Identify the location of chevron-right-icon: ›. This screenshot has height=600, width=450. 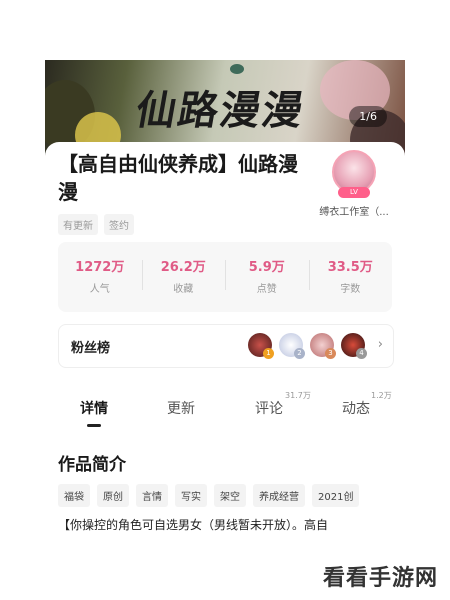
(380, 344).